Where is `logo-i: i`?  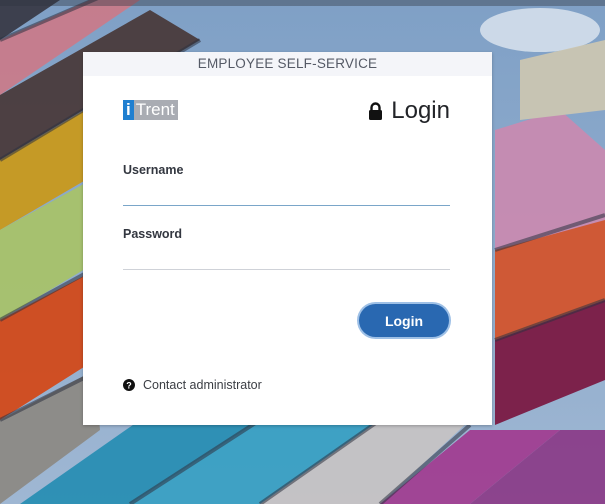 logo-i: i is located at coordinates (128, 110).